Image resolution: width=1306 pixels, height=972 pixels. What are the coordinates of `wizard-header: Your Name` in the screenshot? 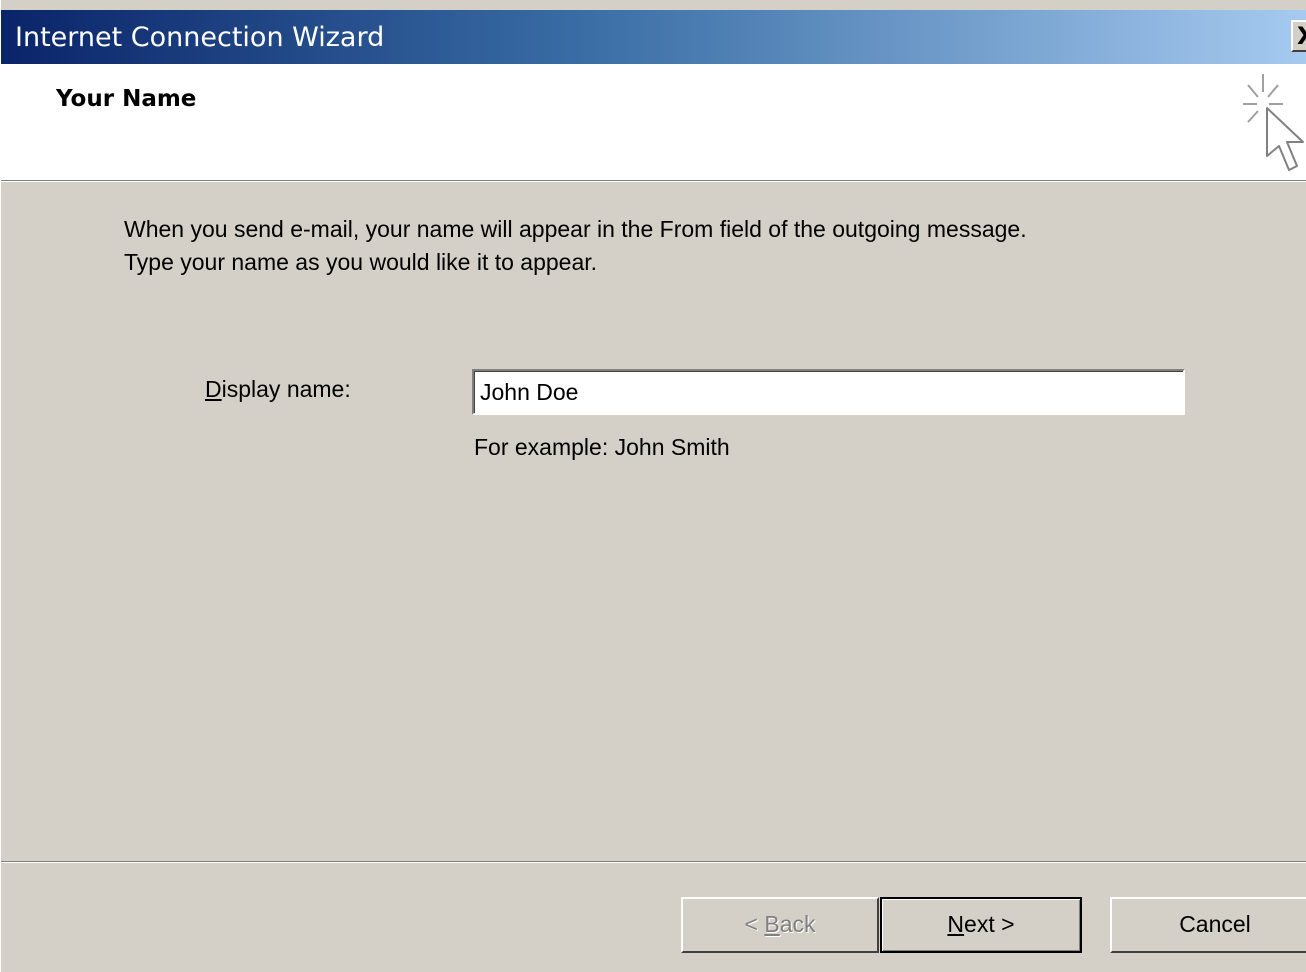 It's located at (653, 122).